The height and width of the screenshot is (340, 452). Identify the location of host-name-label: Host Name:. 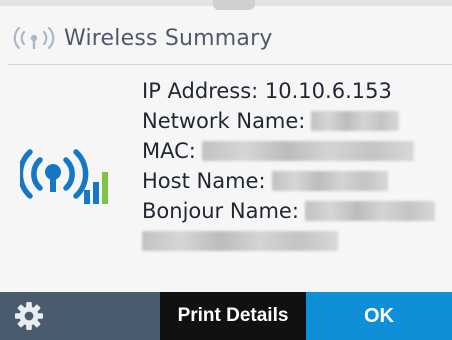
(204, 181).